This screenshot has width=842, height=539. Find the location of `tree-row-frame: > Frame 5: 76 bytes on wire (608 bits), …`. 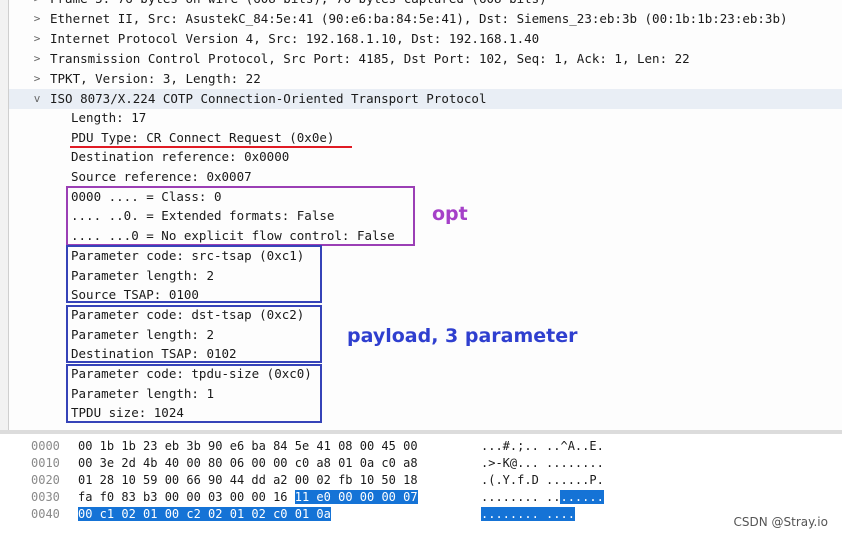

tree-row-frame: > Frame 5: 76 bytes on wire (608 bits), … is located at coordinates (421, 4).